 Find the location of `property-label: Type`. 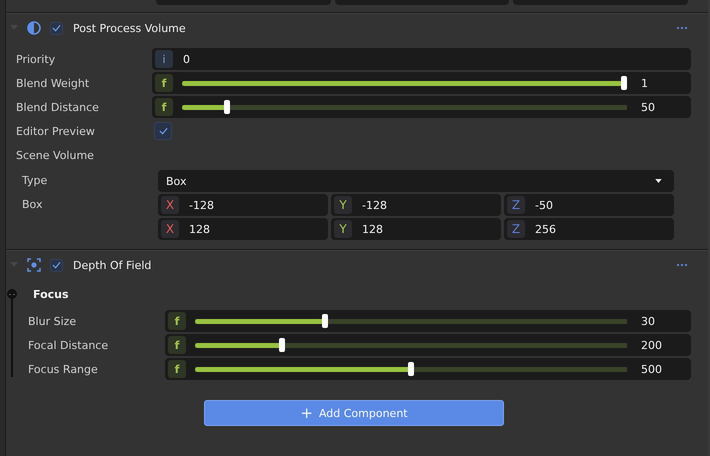

property-label: Type is located at coordinates (35, 181).